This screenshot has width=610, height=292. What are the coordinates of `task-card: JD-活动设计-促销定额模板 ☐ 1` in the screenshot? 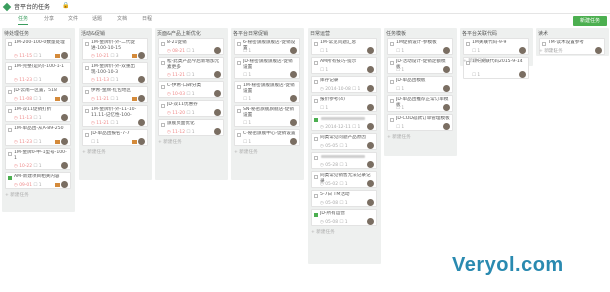 It's located at (420, 65).